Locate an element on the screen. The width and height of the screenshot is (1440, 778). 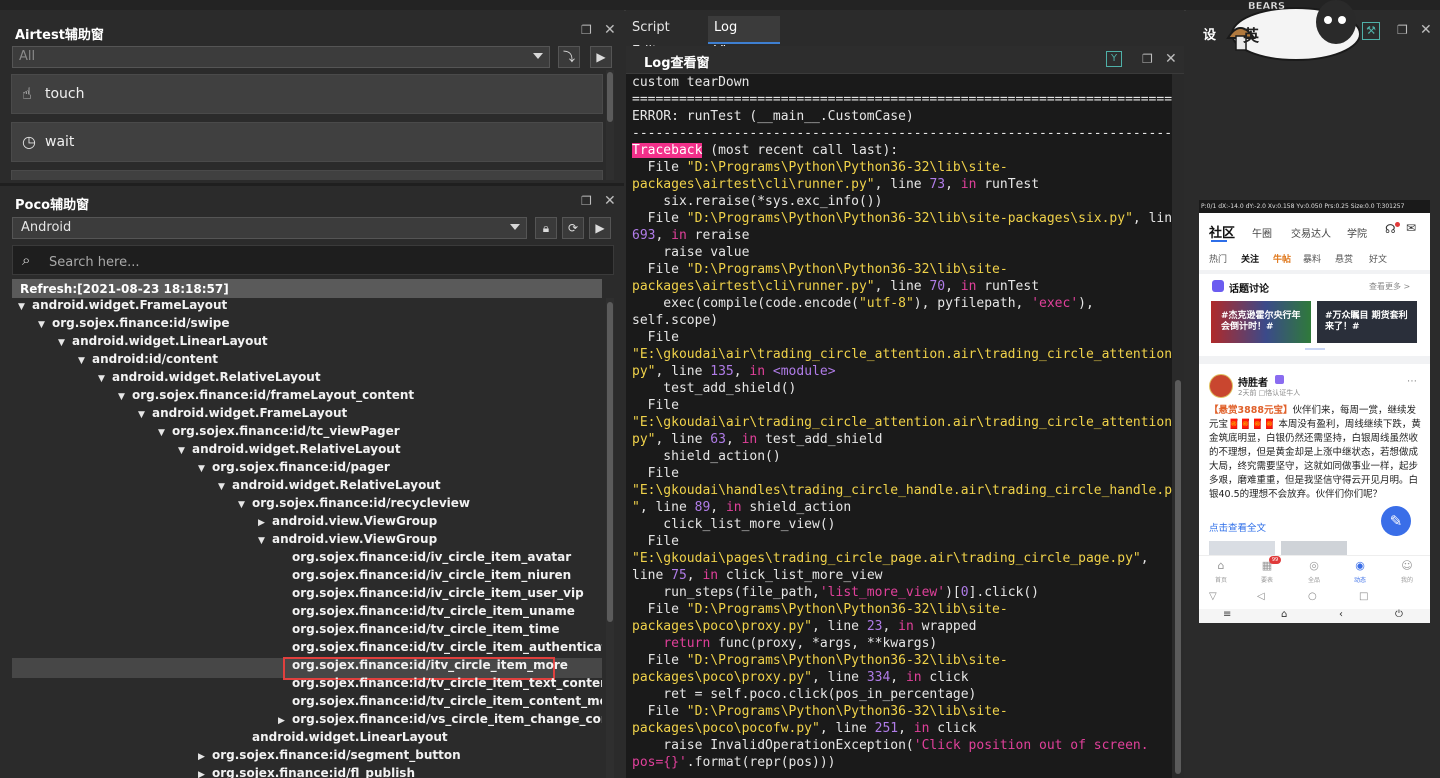
subtab-2: 牛帖 is located at coordinates (1282, 258).